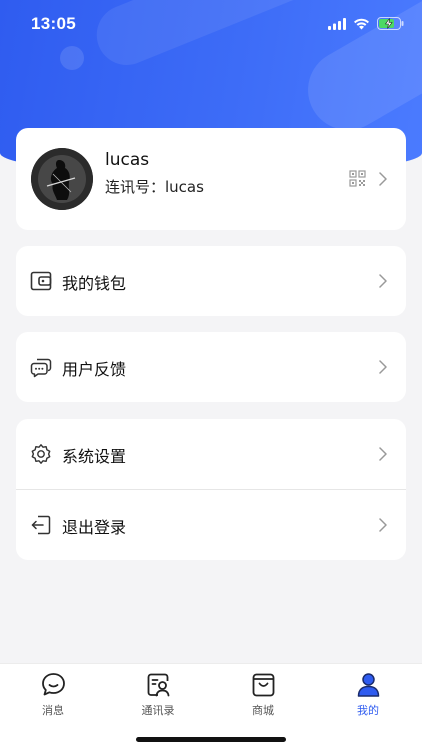  What do you see at coordinates (94, 369) in the screenshot?
I see `menu-item-label: 用户反馈` at bounding box center [94, 369].